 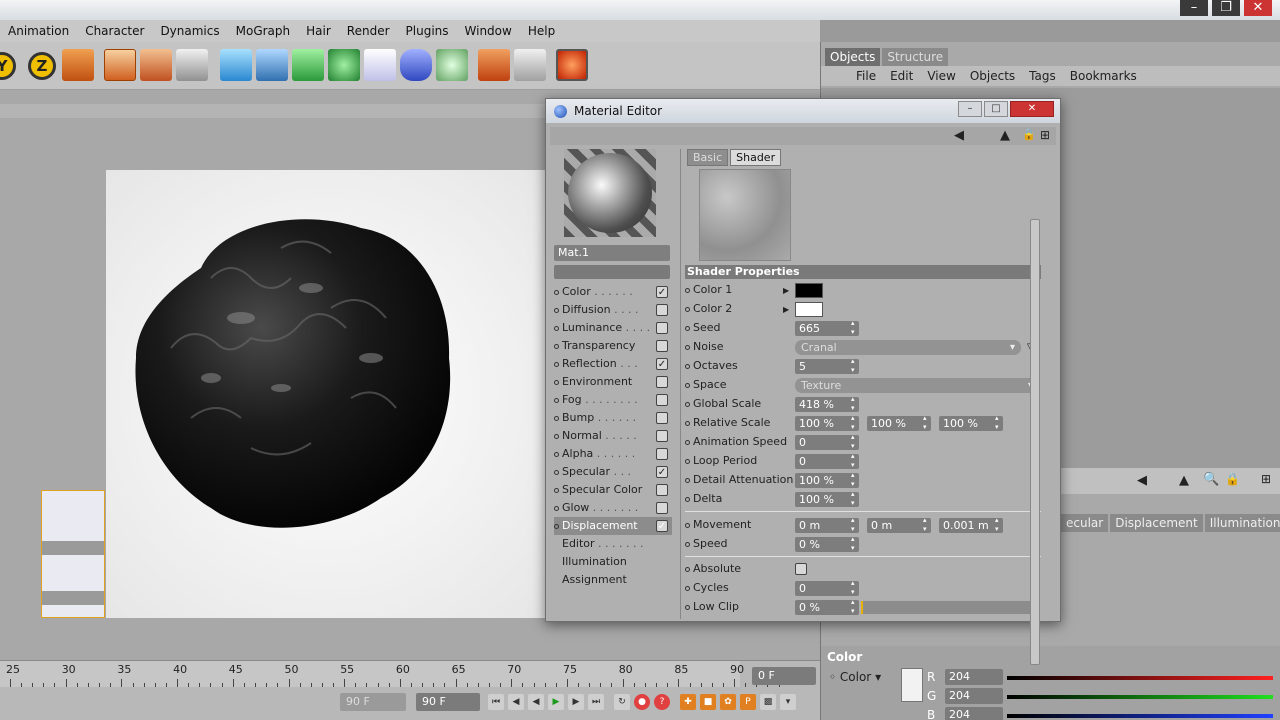 I want to click on material-preview, so click(x=610, y=193).